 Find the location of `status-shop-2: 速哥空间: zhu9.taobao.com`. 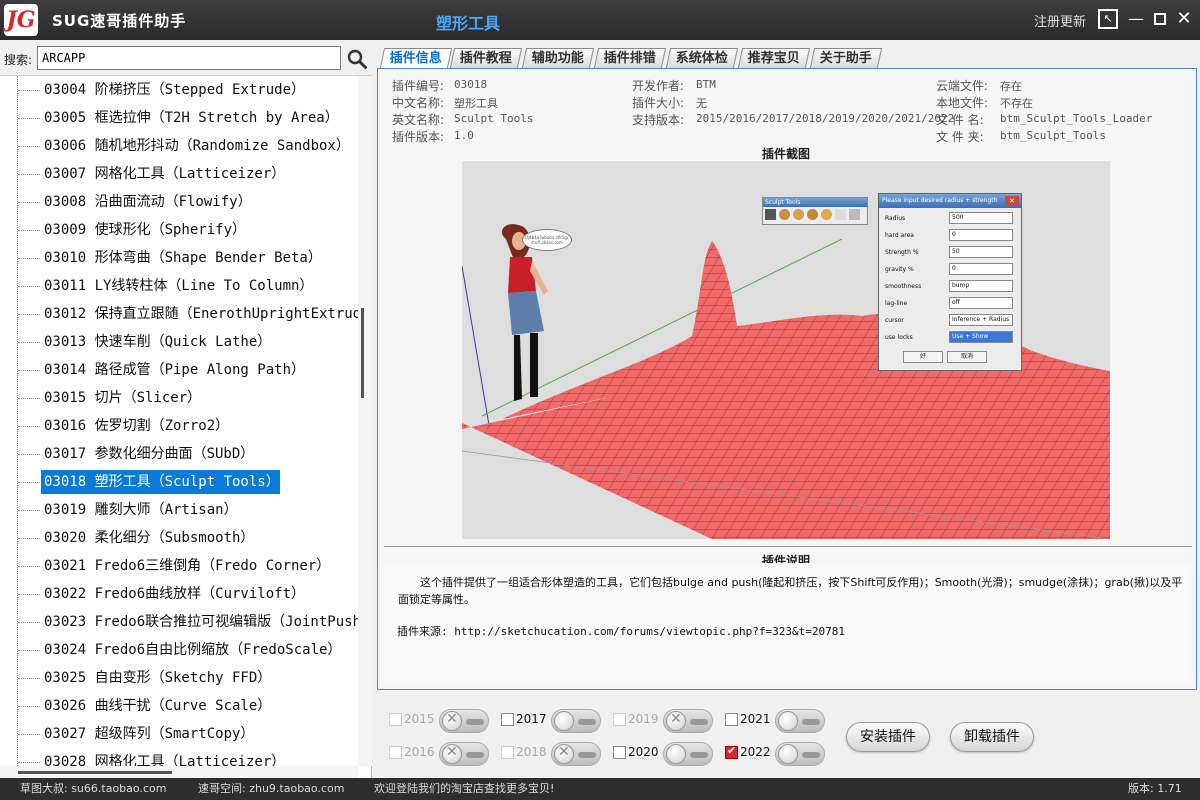

status-shop-2: 速哥空间: zhu9.taobao.com is located at coordinates (271, 789).